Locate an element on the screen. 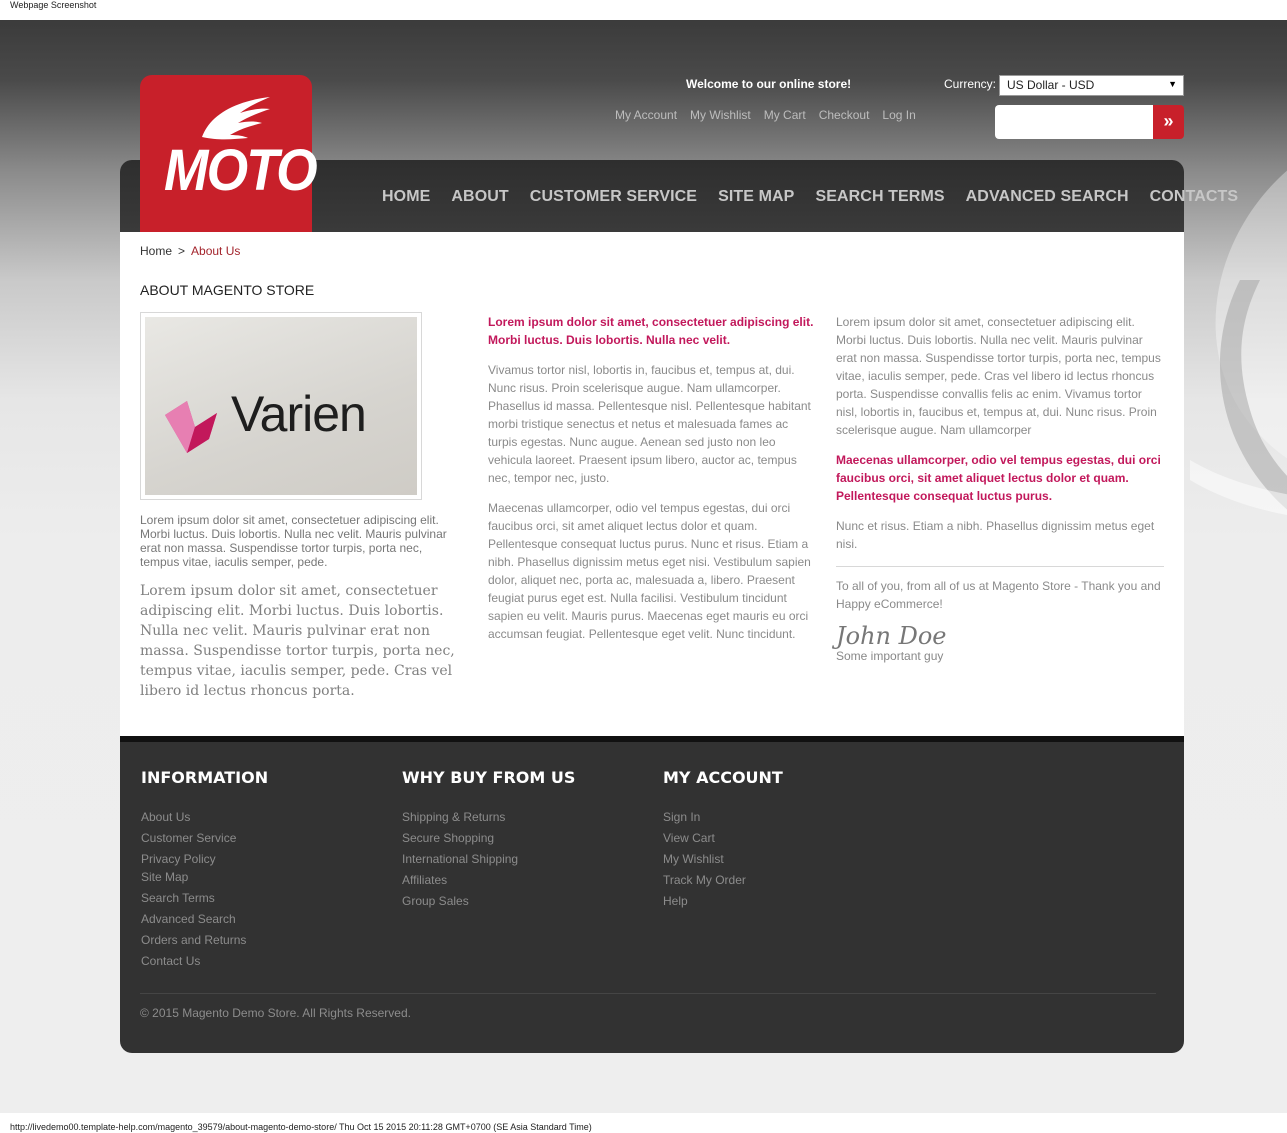 The height and width of the screenshot is (1133, 1287). footer-link-help: Help is located at coordinates (723, 901).